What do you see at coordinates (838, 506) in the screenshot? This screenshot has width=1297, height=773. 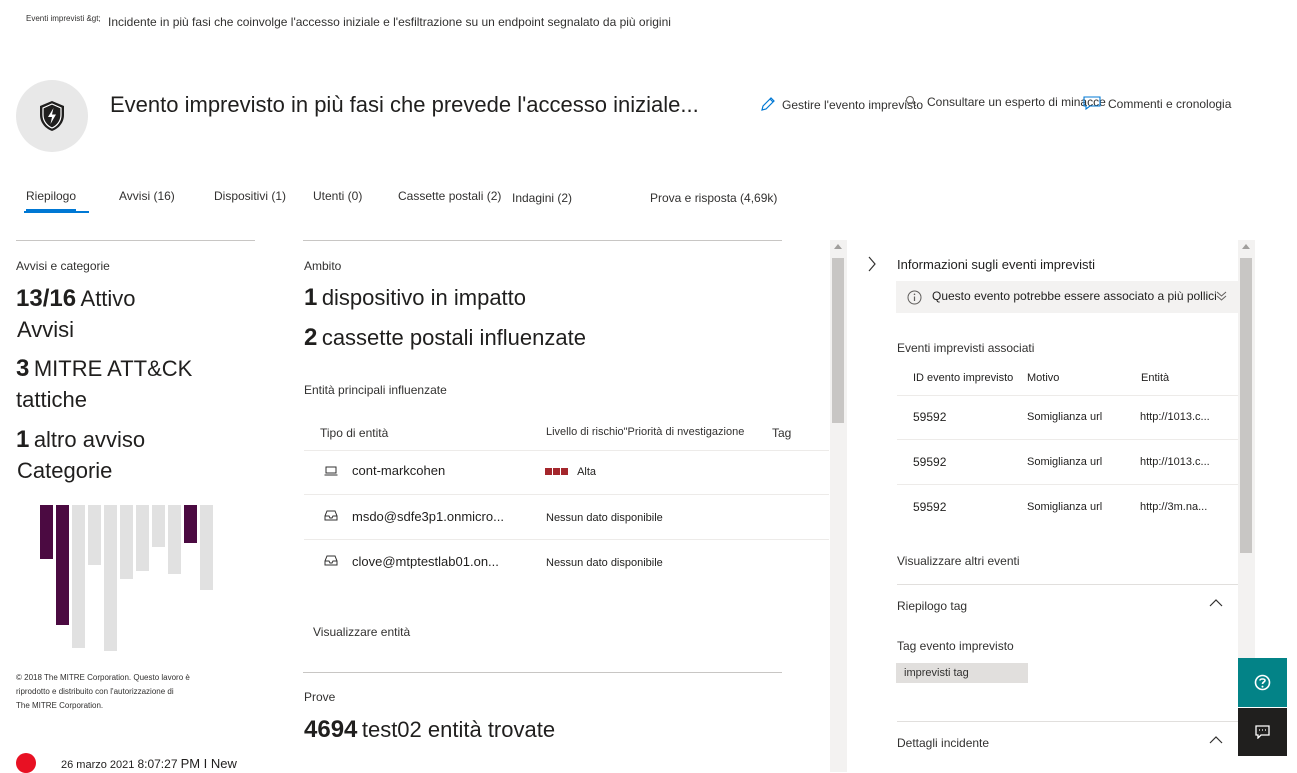 I see `main-scrollbar` at bounding box center [838, 506].